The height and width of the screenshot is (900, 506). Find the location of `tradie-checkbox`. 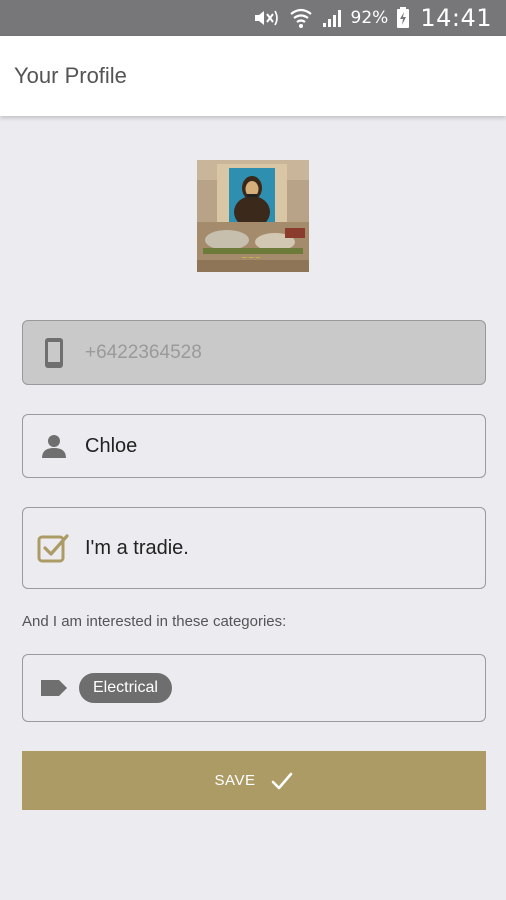

tradie-checkbox is located at coordinates (54, 548).